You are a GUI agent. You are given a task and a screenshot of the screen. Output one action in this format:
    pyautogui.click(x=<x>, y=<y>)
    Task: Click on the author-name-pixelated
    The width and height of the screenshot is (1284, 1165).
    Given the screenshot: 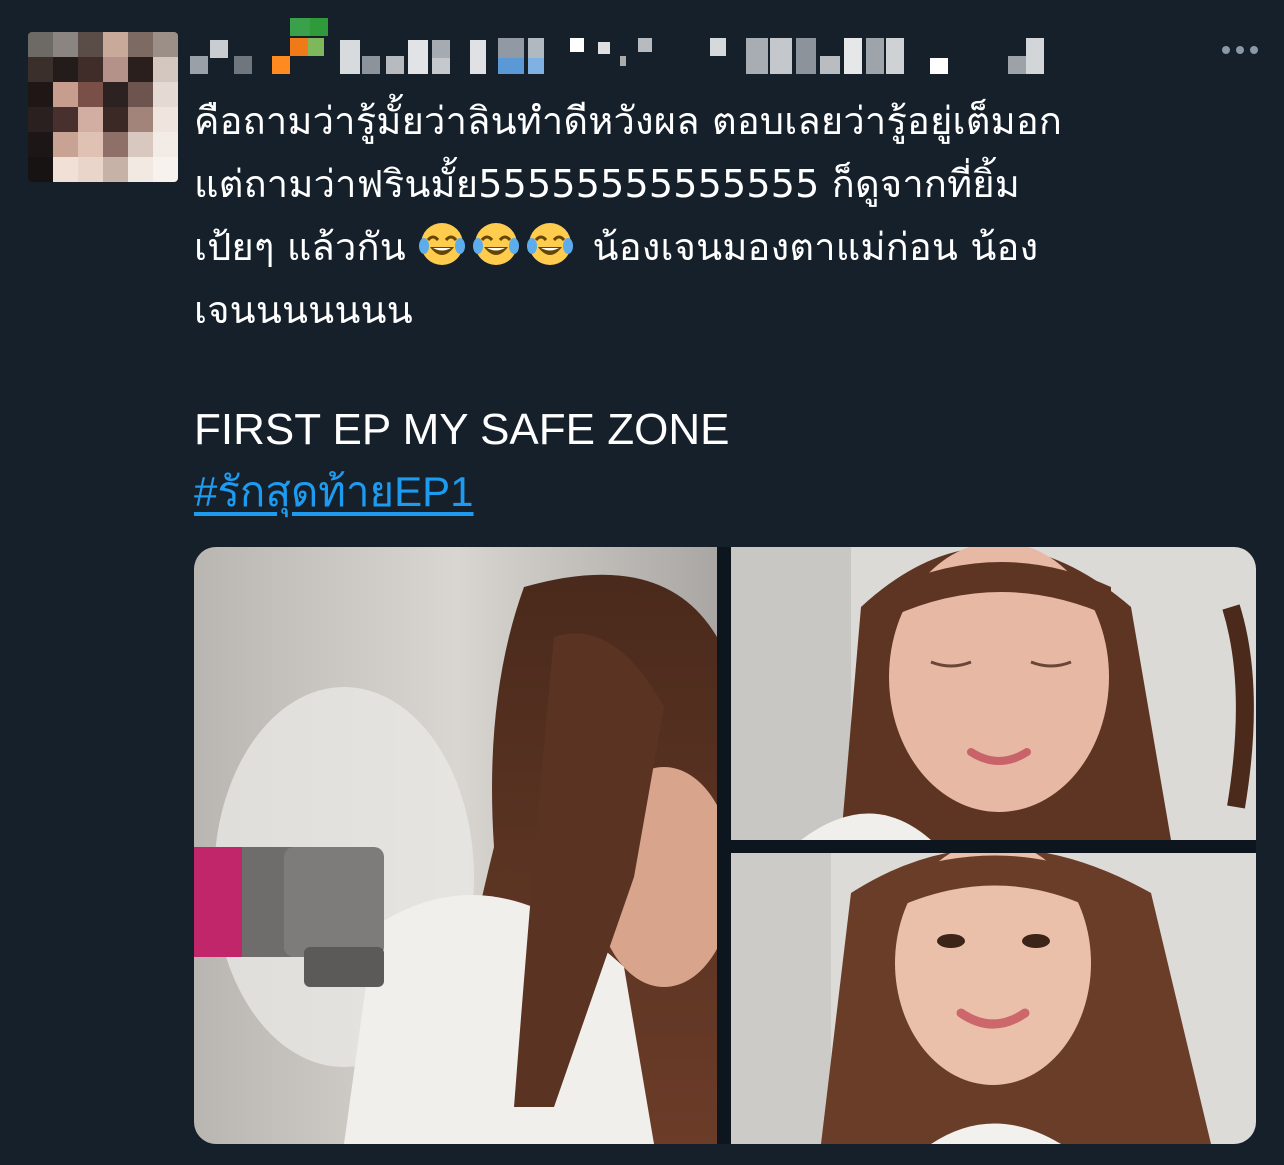 What is the action you would take?
    pyautogui.click(x=630, y=48)
    